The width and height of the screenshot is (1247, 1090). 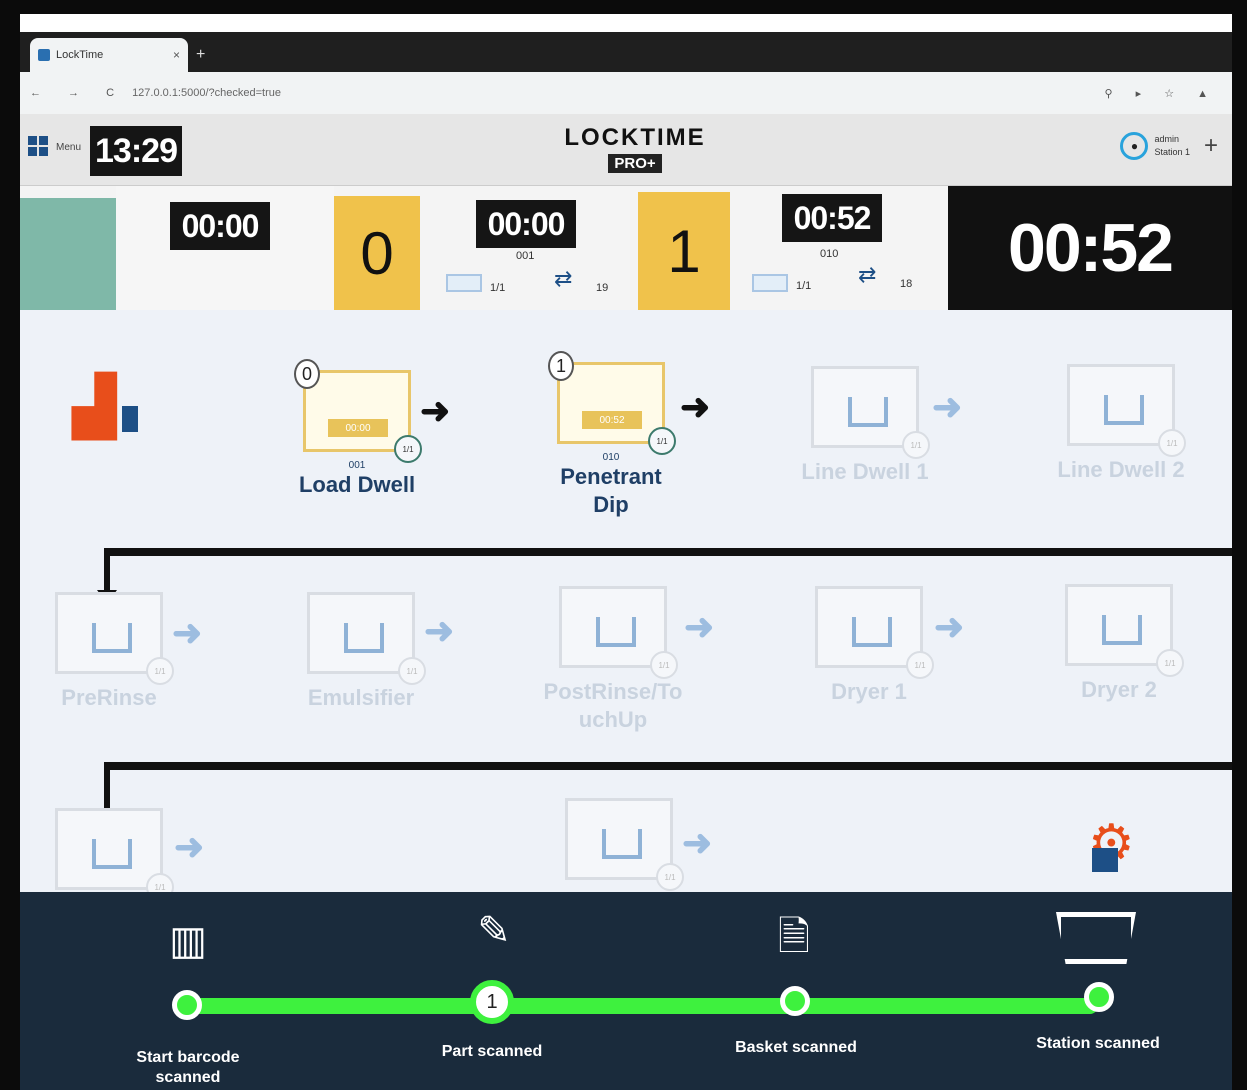 What do you see at coordinates (78, 93) in the screenshot?
I see `nav-buttons: ← → C` at bounding box center [78, 93].